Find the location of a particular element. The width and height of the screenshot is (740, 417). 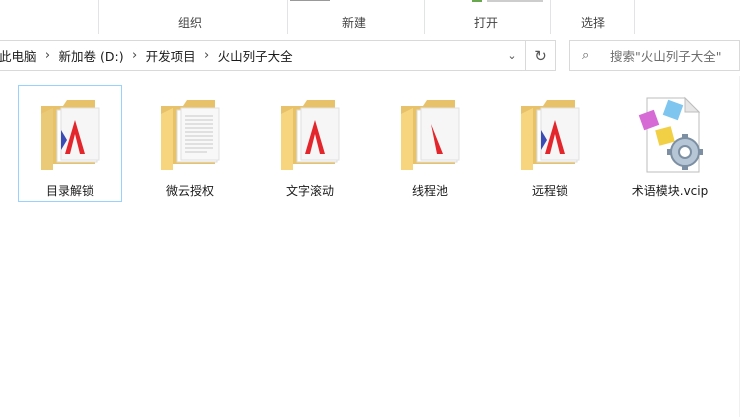

file-item: 术语模块.vcip is located at coordinates (670, 143).